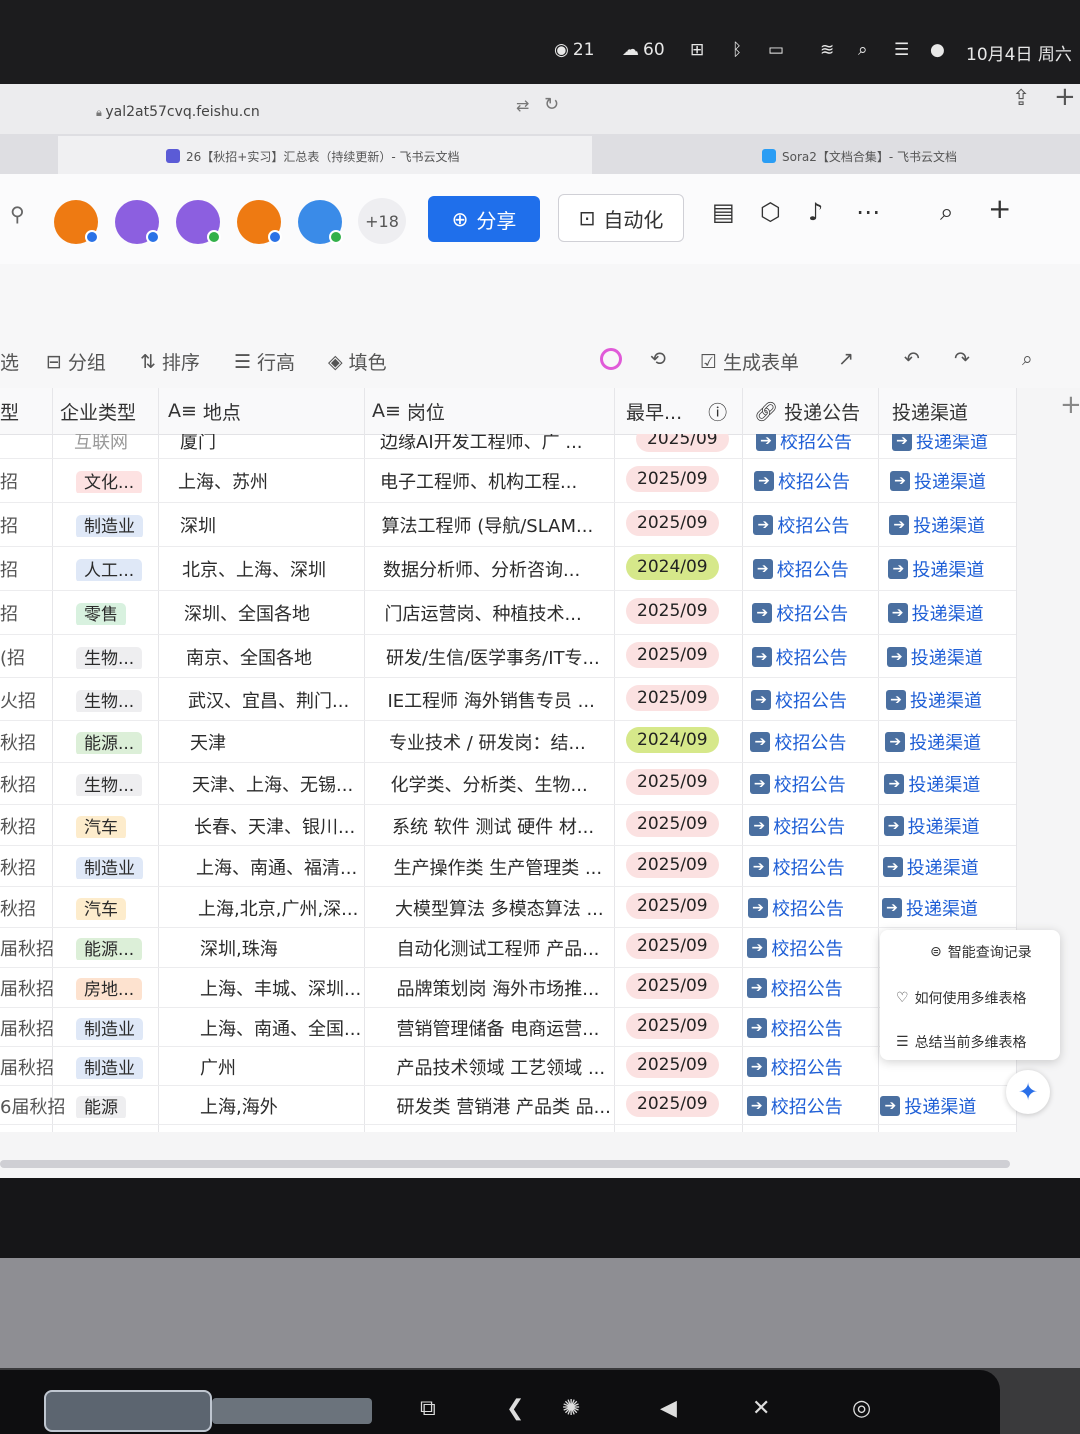  I want to click on col-header-earliest: 最早... ⓘ, so click(676, 411).